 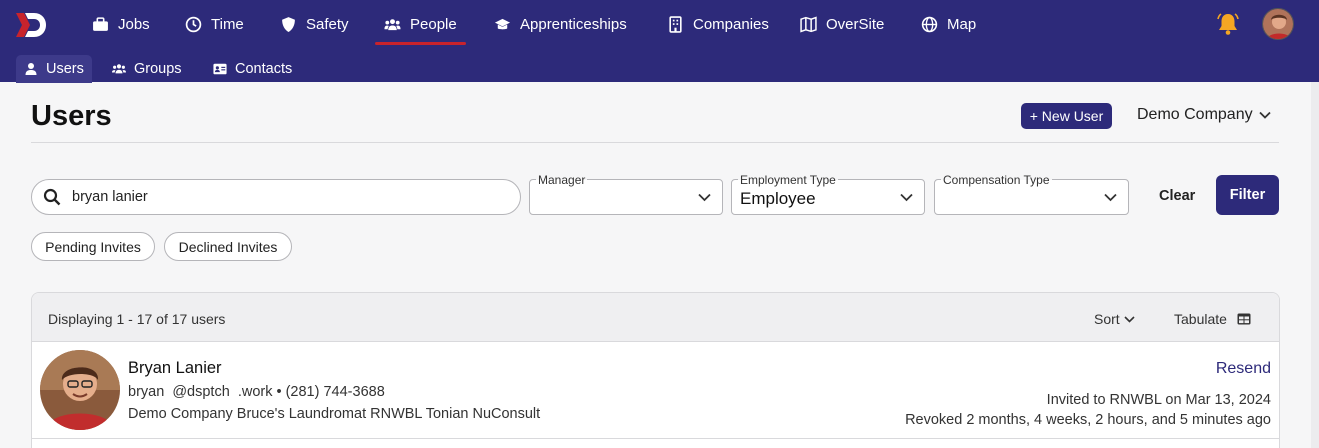 I want to click on search-icon, so click(x=52, y=197).